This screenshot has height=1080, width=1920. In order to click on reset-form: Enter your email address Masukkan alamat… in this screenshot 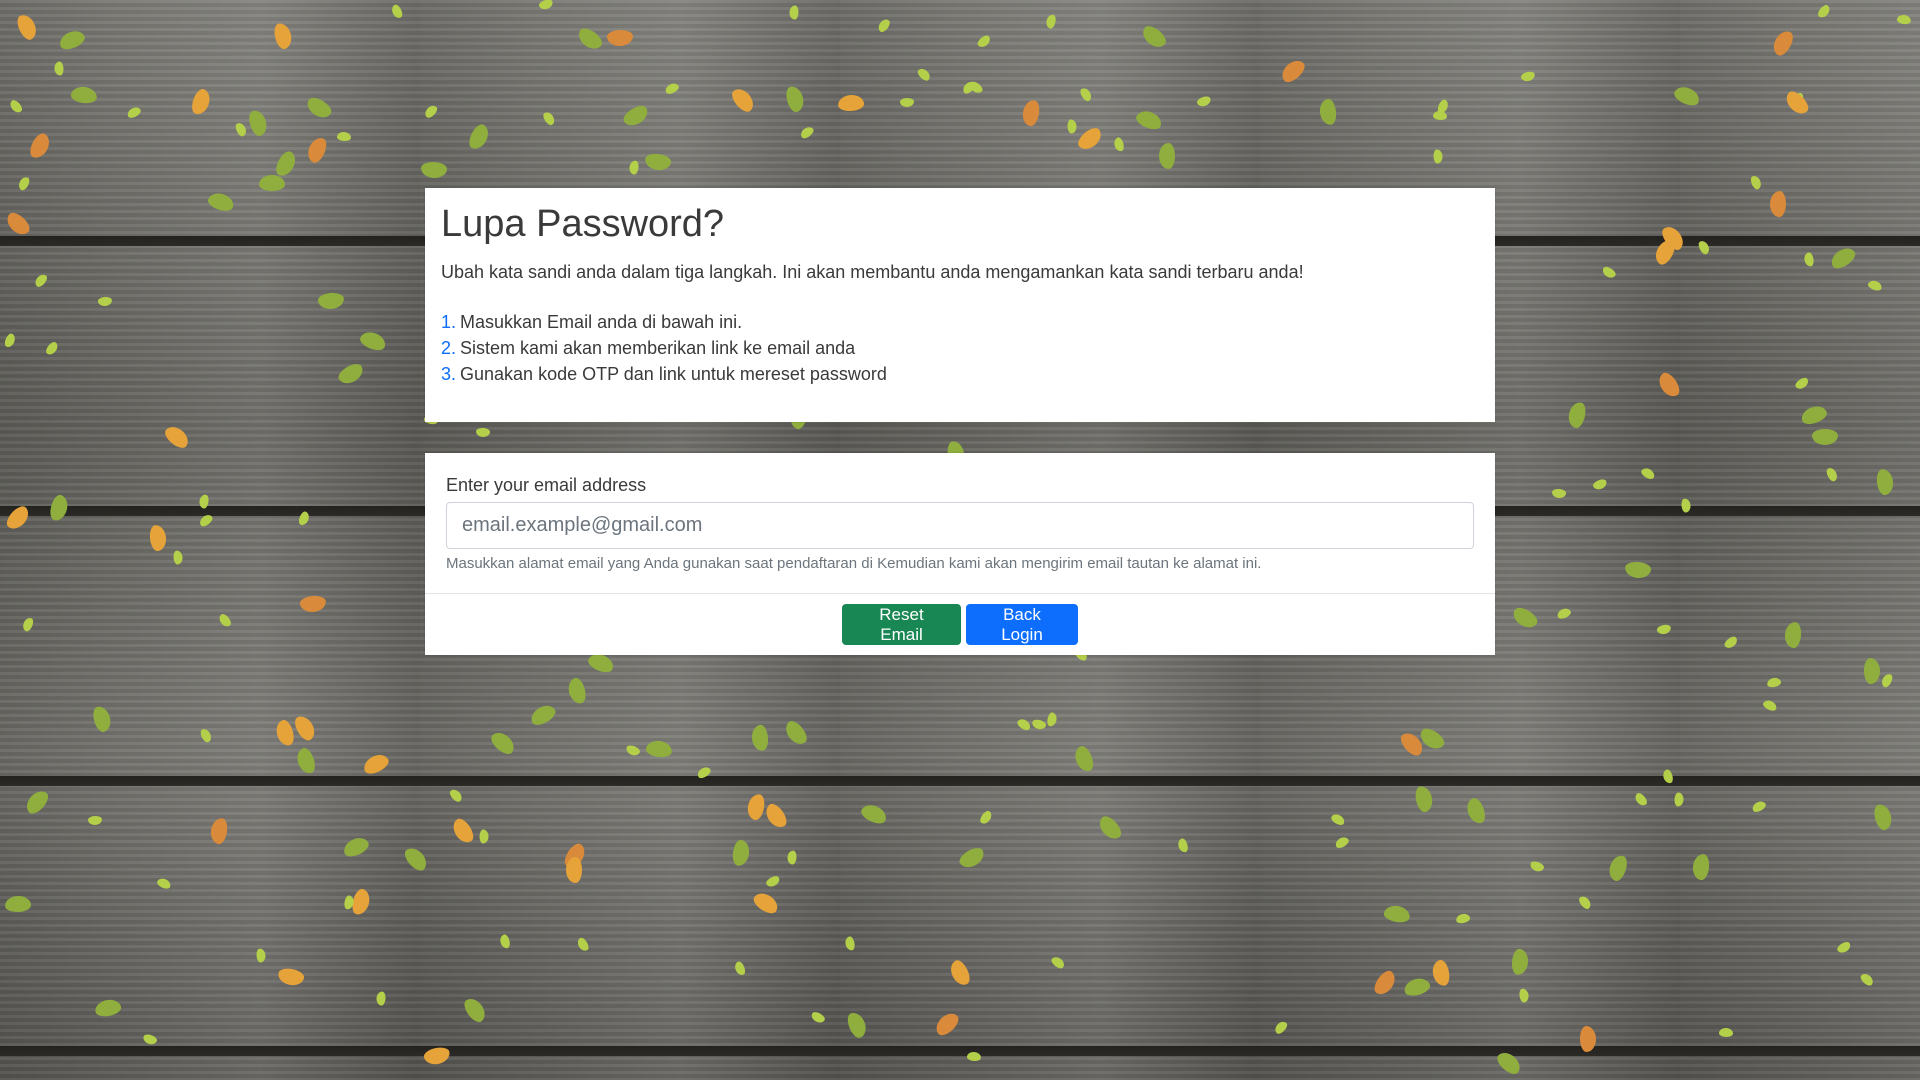, I will do `click(960, 554)`.